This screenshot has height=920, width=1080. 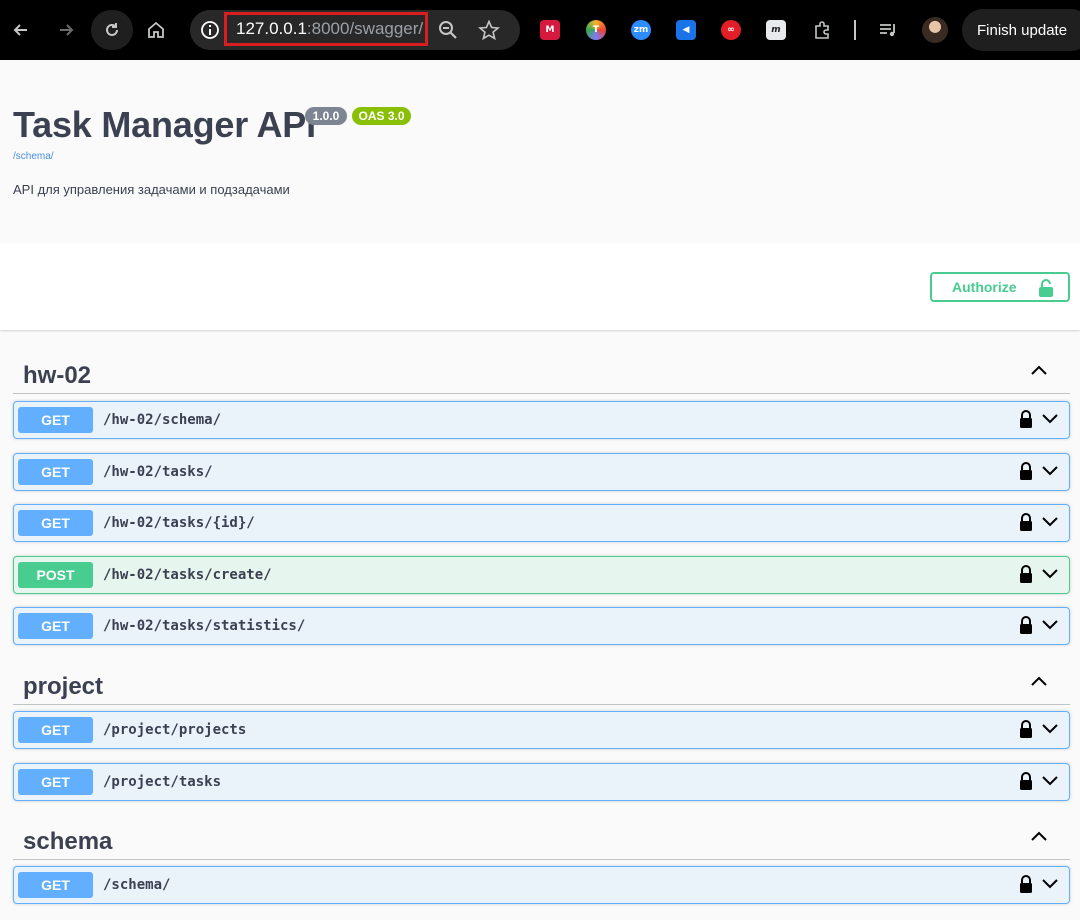 I want to click on operation-row: GET/project/projects, so click(x=541, y=730).